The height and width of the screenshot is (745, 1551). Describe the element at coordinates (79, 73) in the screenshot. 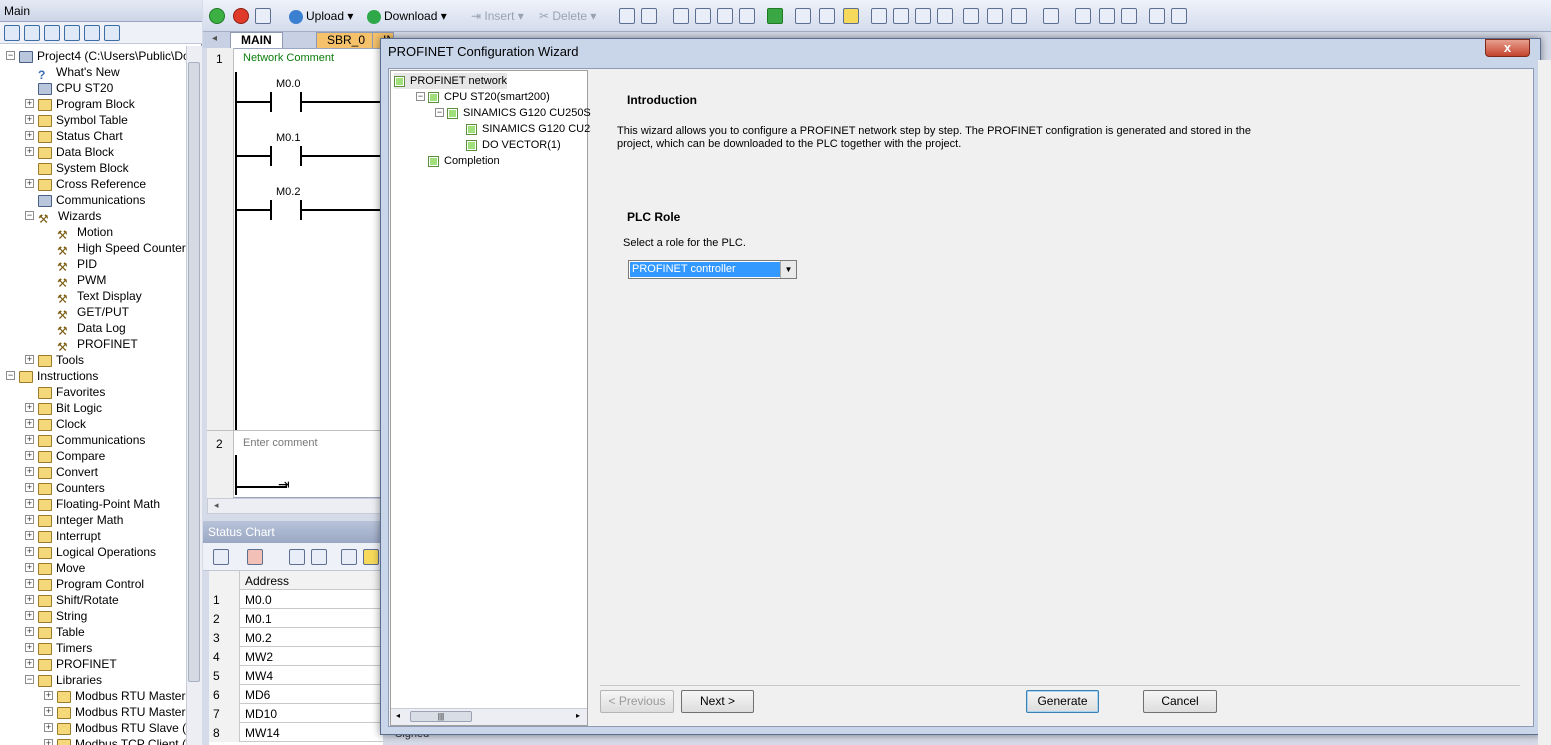

I see `tree-item: ? What's New` at that location.